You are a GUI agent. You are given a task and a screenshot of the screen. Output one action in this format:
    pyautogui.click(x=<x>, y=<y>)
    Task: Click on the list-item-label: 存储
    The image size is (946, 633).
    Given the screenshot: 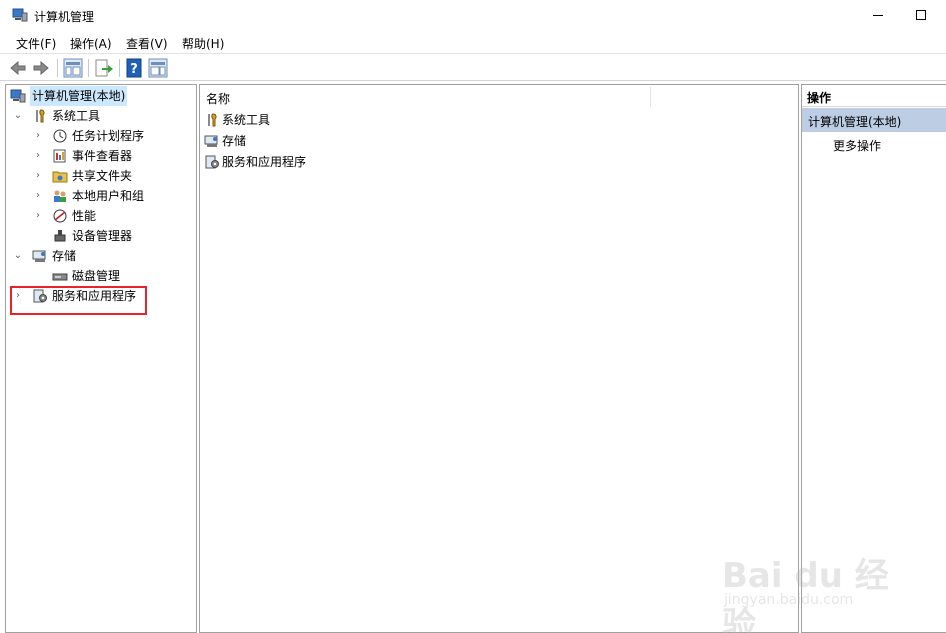 What is the action you would take?
    pyautogui.click(x=234, y=141)
    